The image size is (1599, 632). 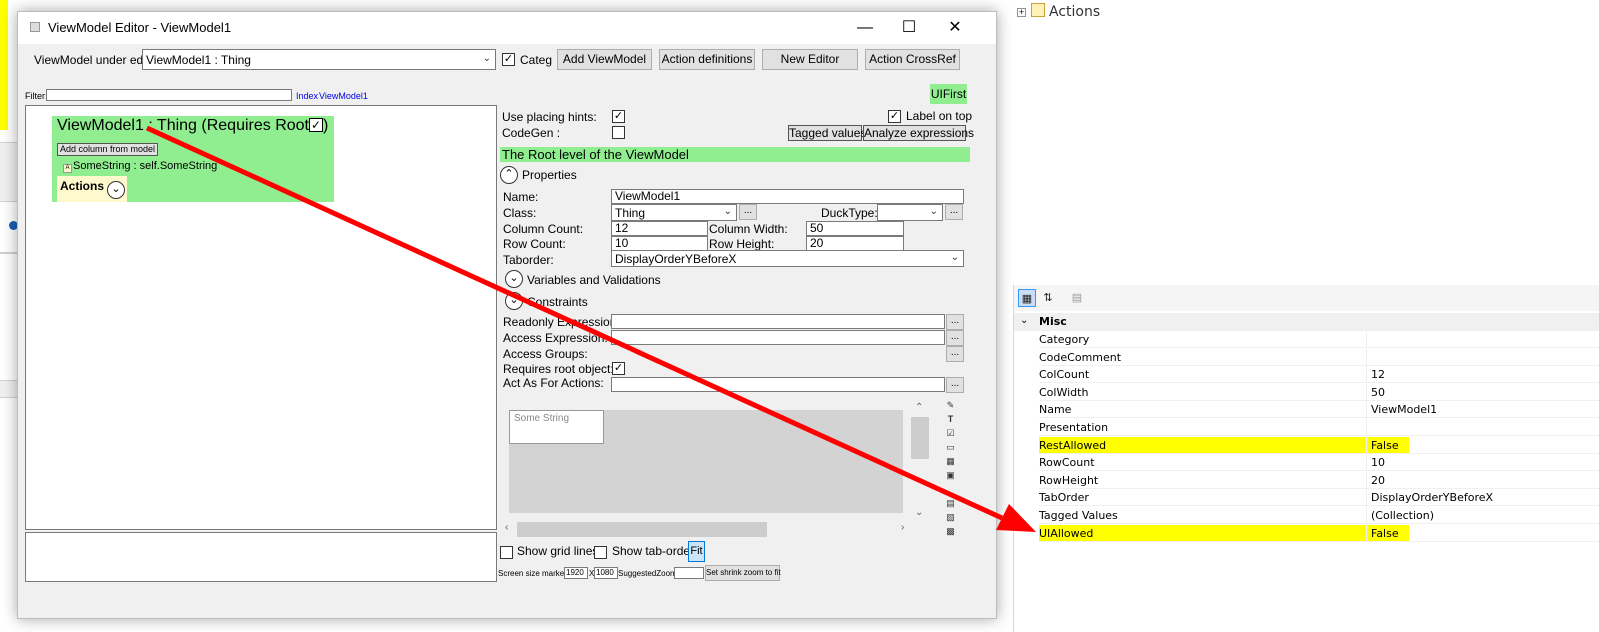 What do you see at coordinates (1306, 515) in the screenshot?
I see `property-row: Tagged Values (Collection)` at bounding box center [1306, 515].